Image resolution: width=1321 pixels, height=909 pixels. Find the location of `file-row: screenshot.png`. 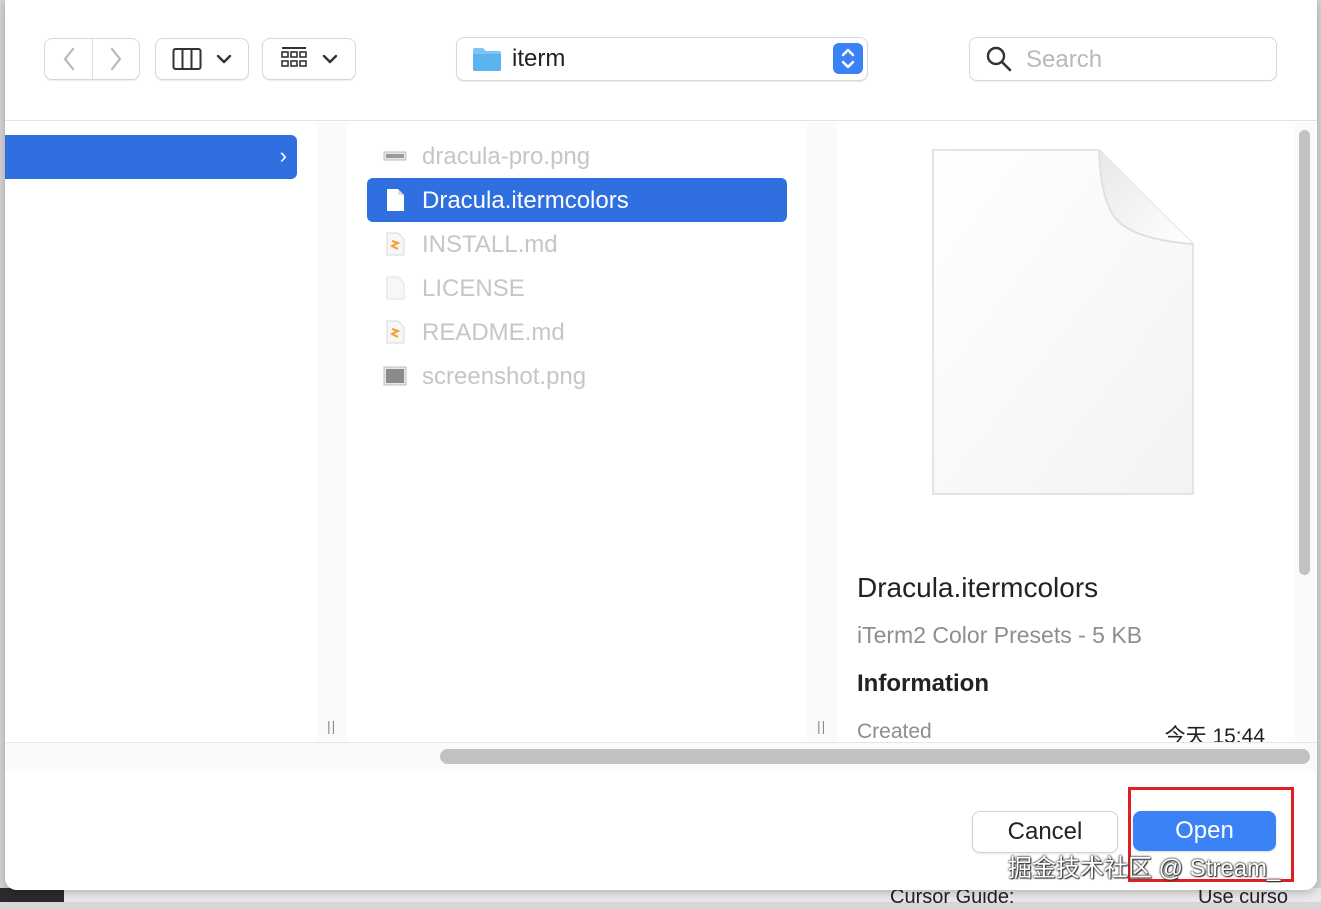

file-row: screenshot.png is located at coordinates (577, 376).